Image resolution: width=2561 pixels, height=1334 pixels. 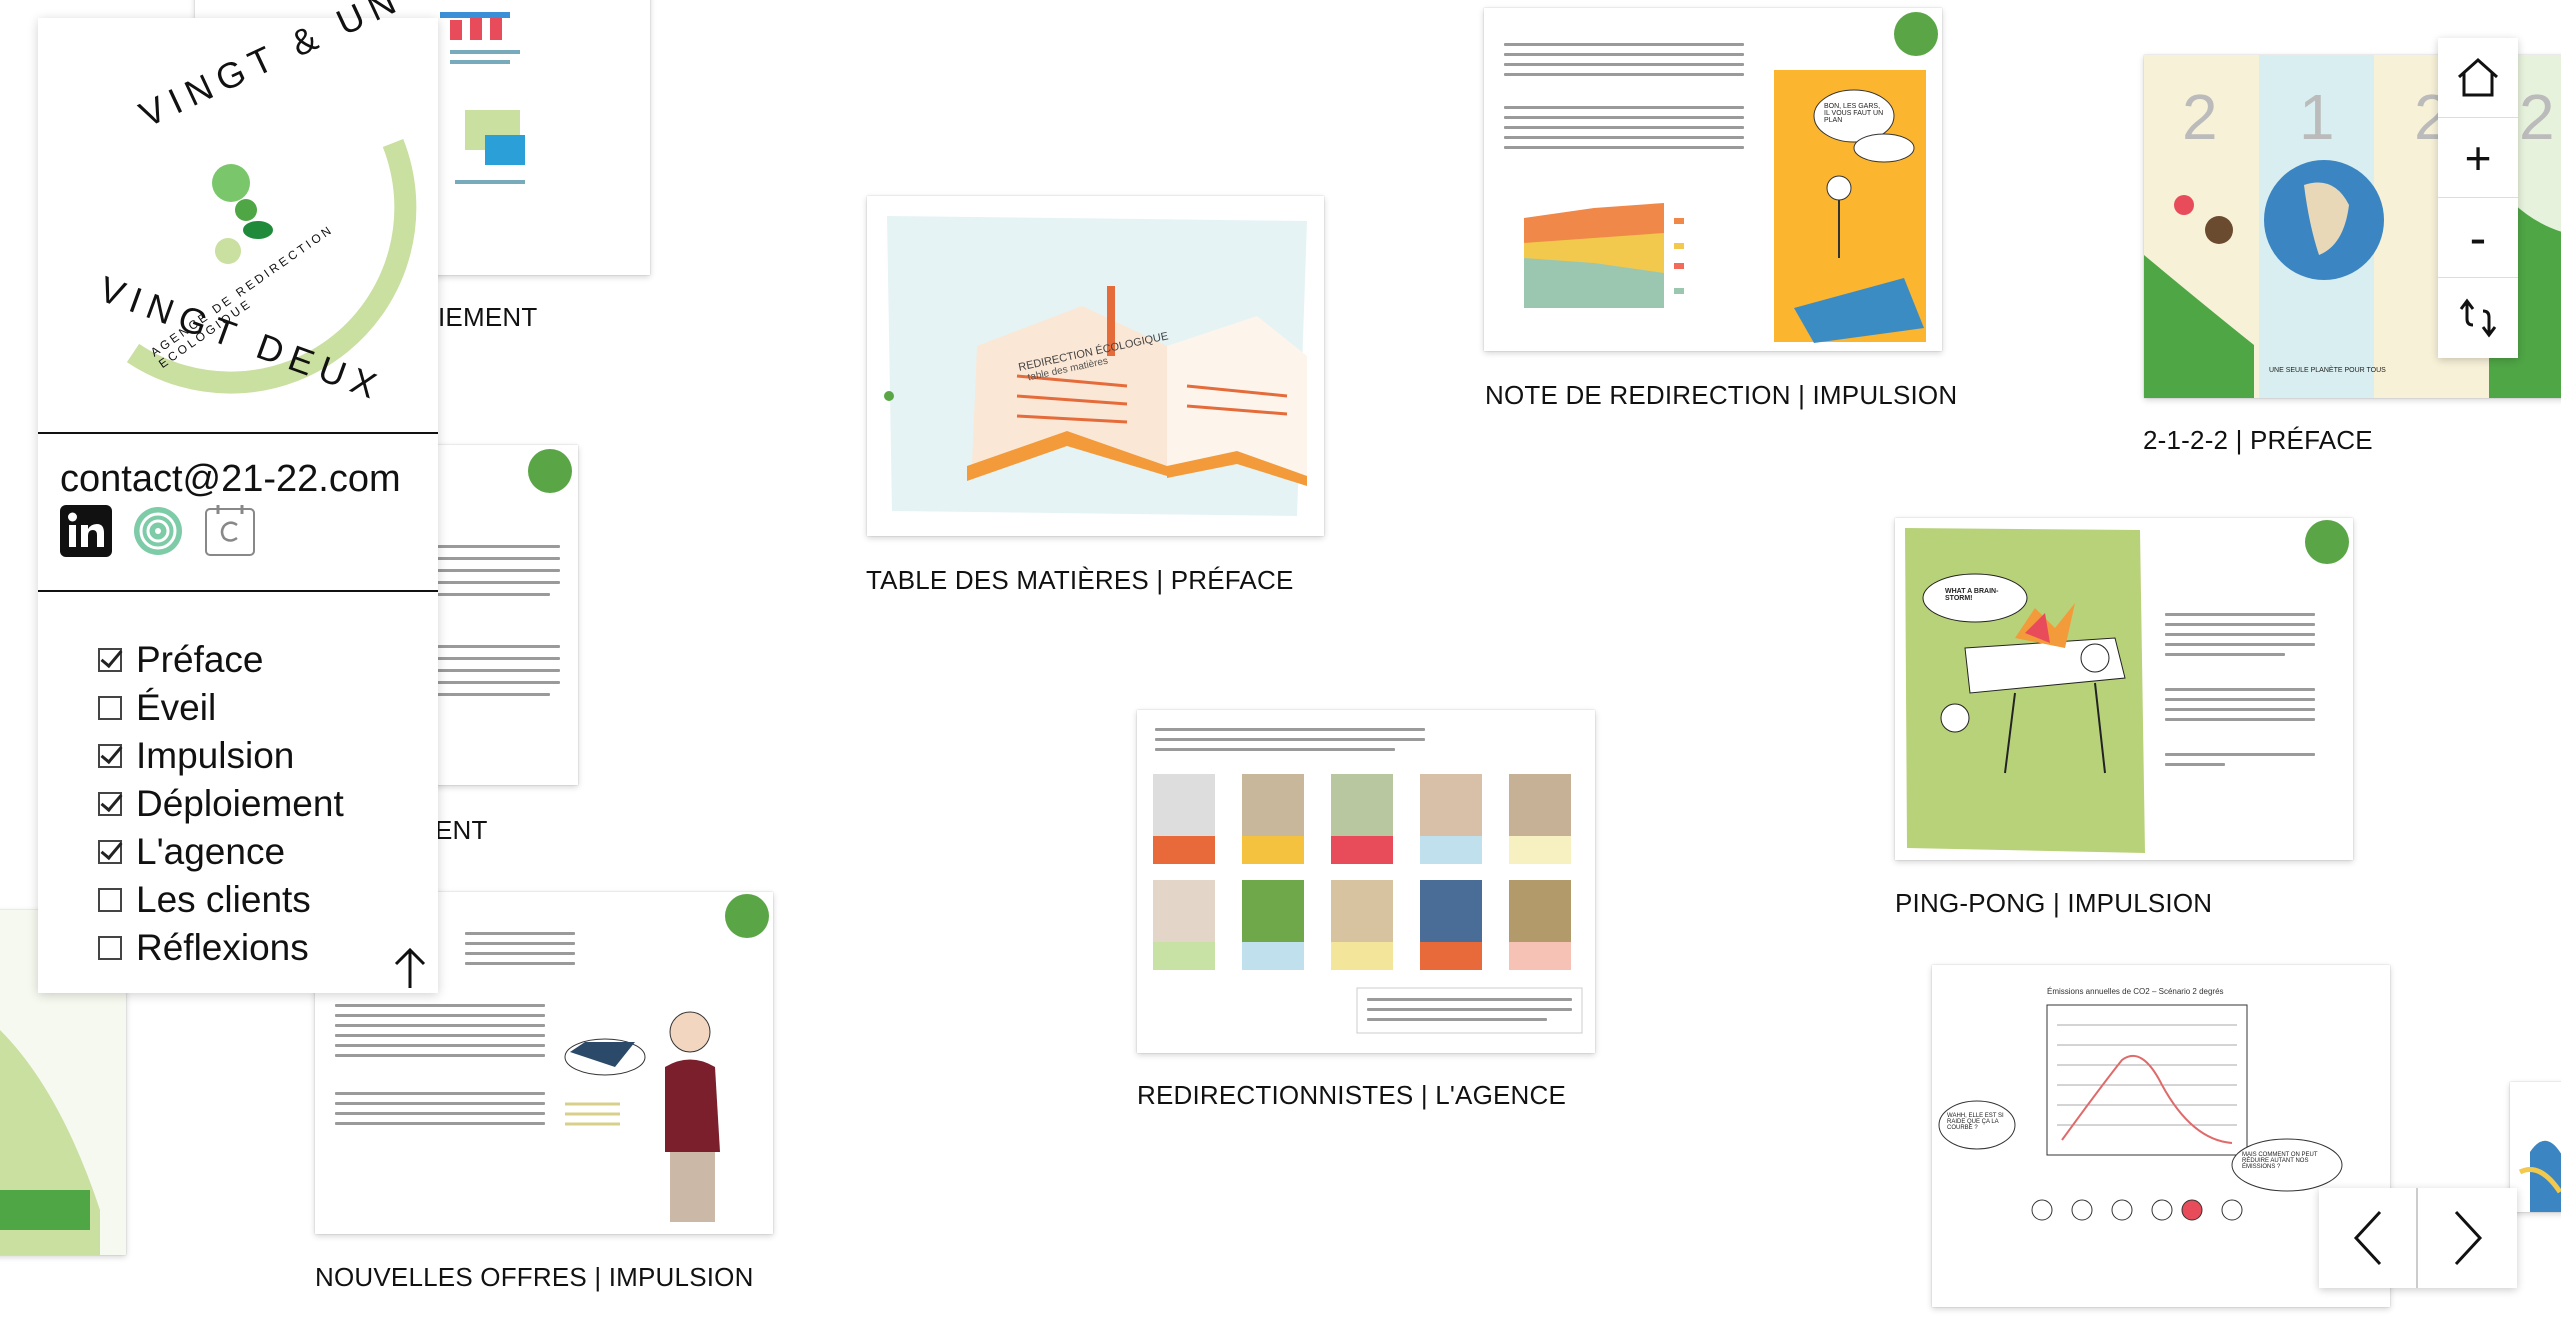 I want to click on caption-table-matieres: TABLE DES MATIÈRES | PRÉFACE, so click(x=1080, y=580).